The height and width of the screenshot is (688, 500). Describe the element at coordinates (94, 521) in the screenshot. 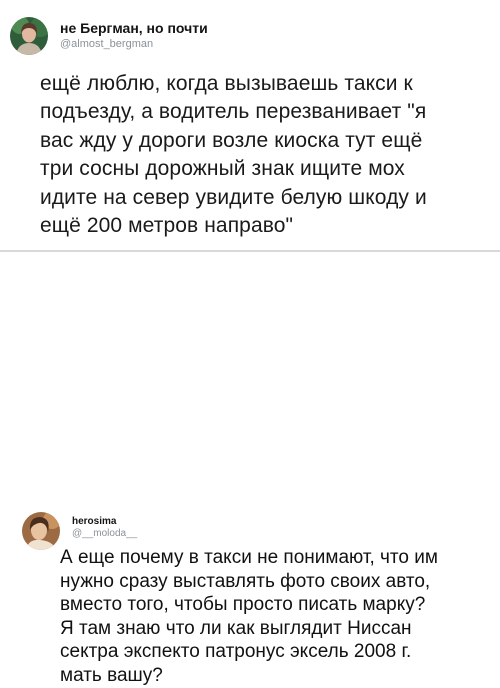

I see `display-name: herosima` at that location.